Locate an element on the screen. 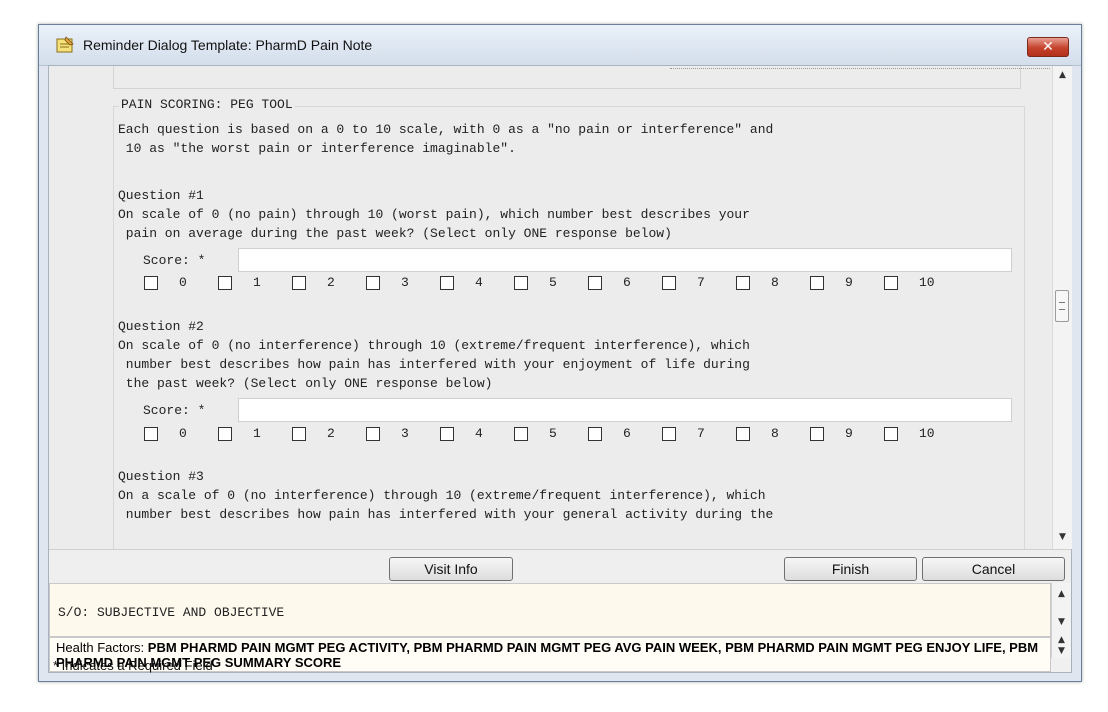 This screenshot has height=712, width=1108. button-bar: Visit Info Finish Cancel is located at coordinates (560, 566).